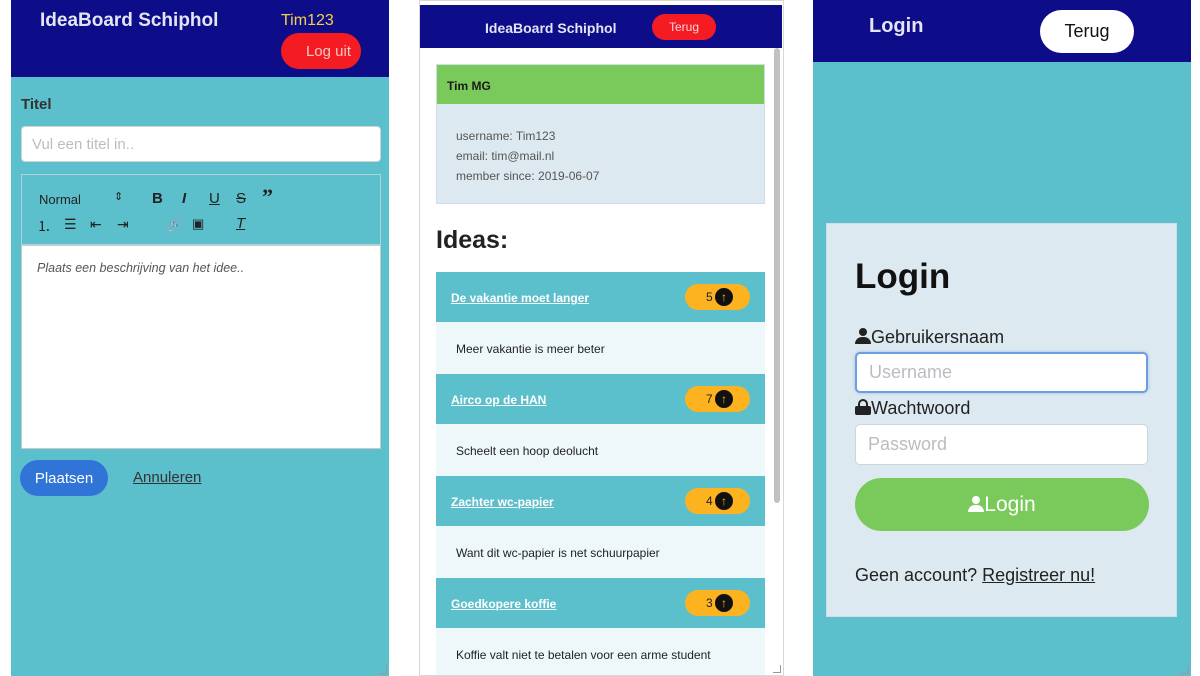 The height and width of the screenshot is (676, 1200). I want to click on outdent-icon: ⇤, so click(96, 224).